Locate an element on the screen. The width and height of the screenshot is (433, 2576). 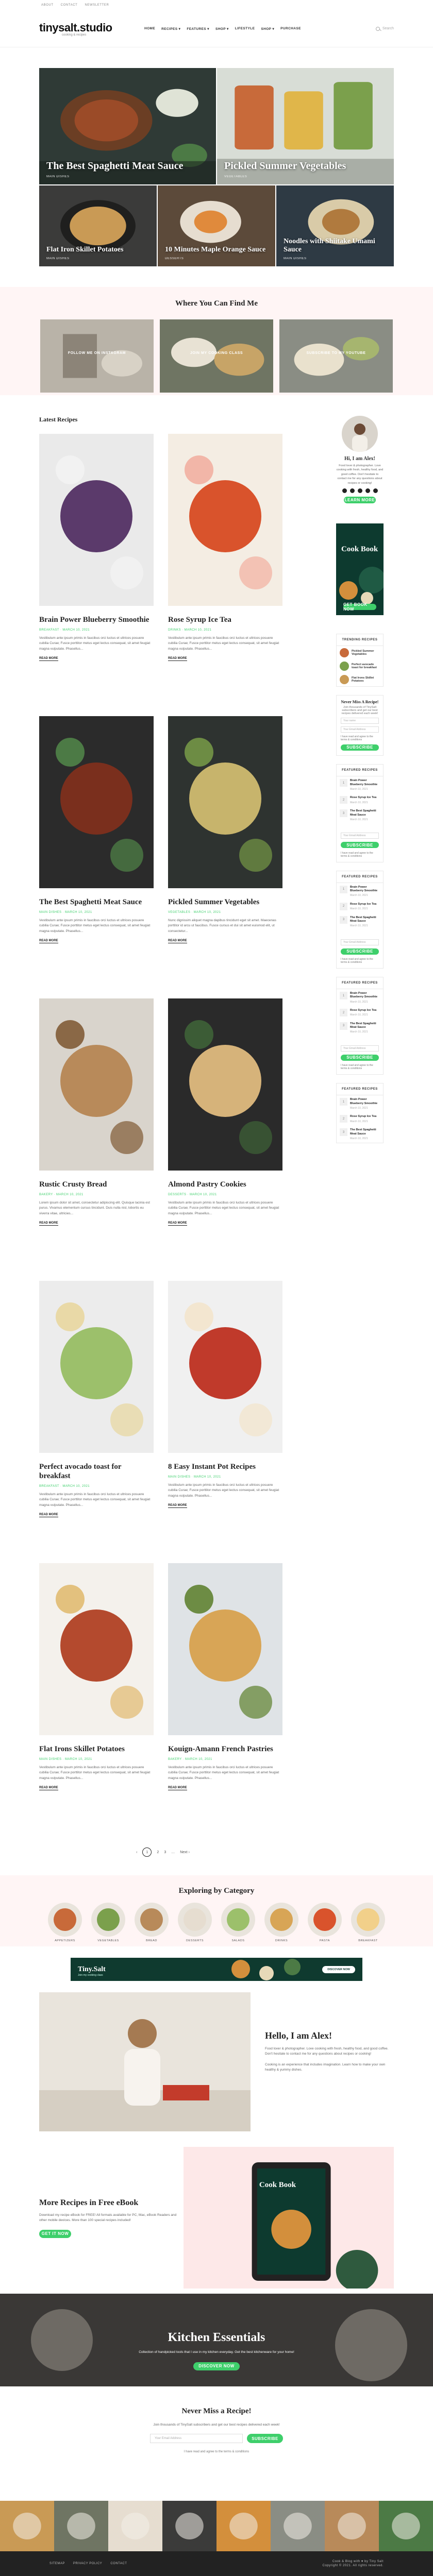
post-title: Perfect avocado toast for breakfast is located at coordinates (96, 1471).